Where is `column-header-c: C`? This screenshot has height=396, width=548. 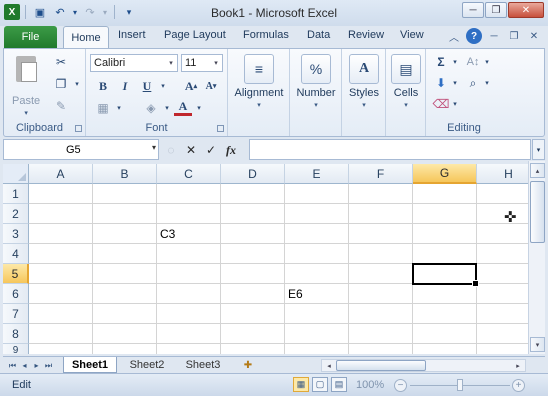
column-header-c: C is located at coordinates (189, 174).